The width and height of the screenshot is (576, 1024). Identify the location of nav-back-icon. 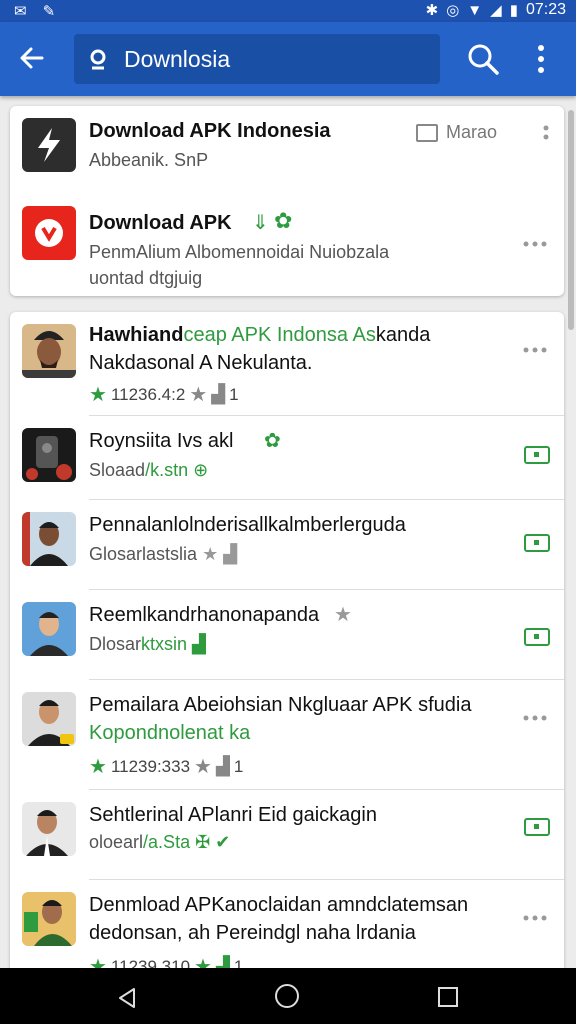
(127, 998).